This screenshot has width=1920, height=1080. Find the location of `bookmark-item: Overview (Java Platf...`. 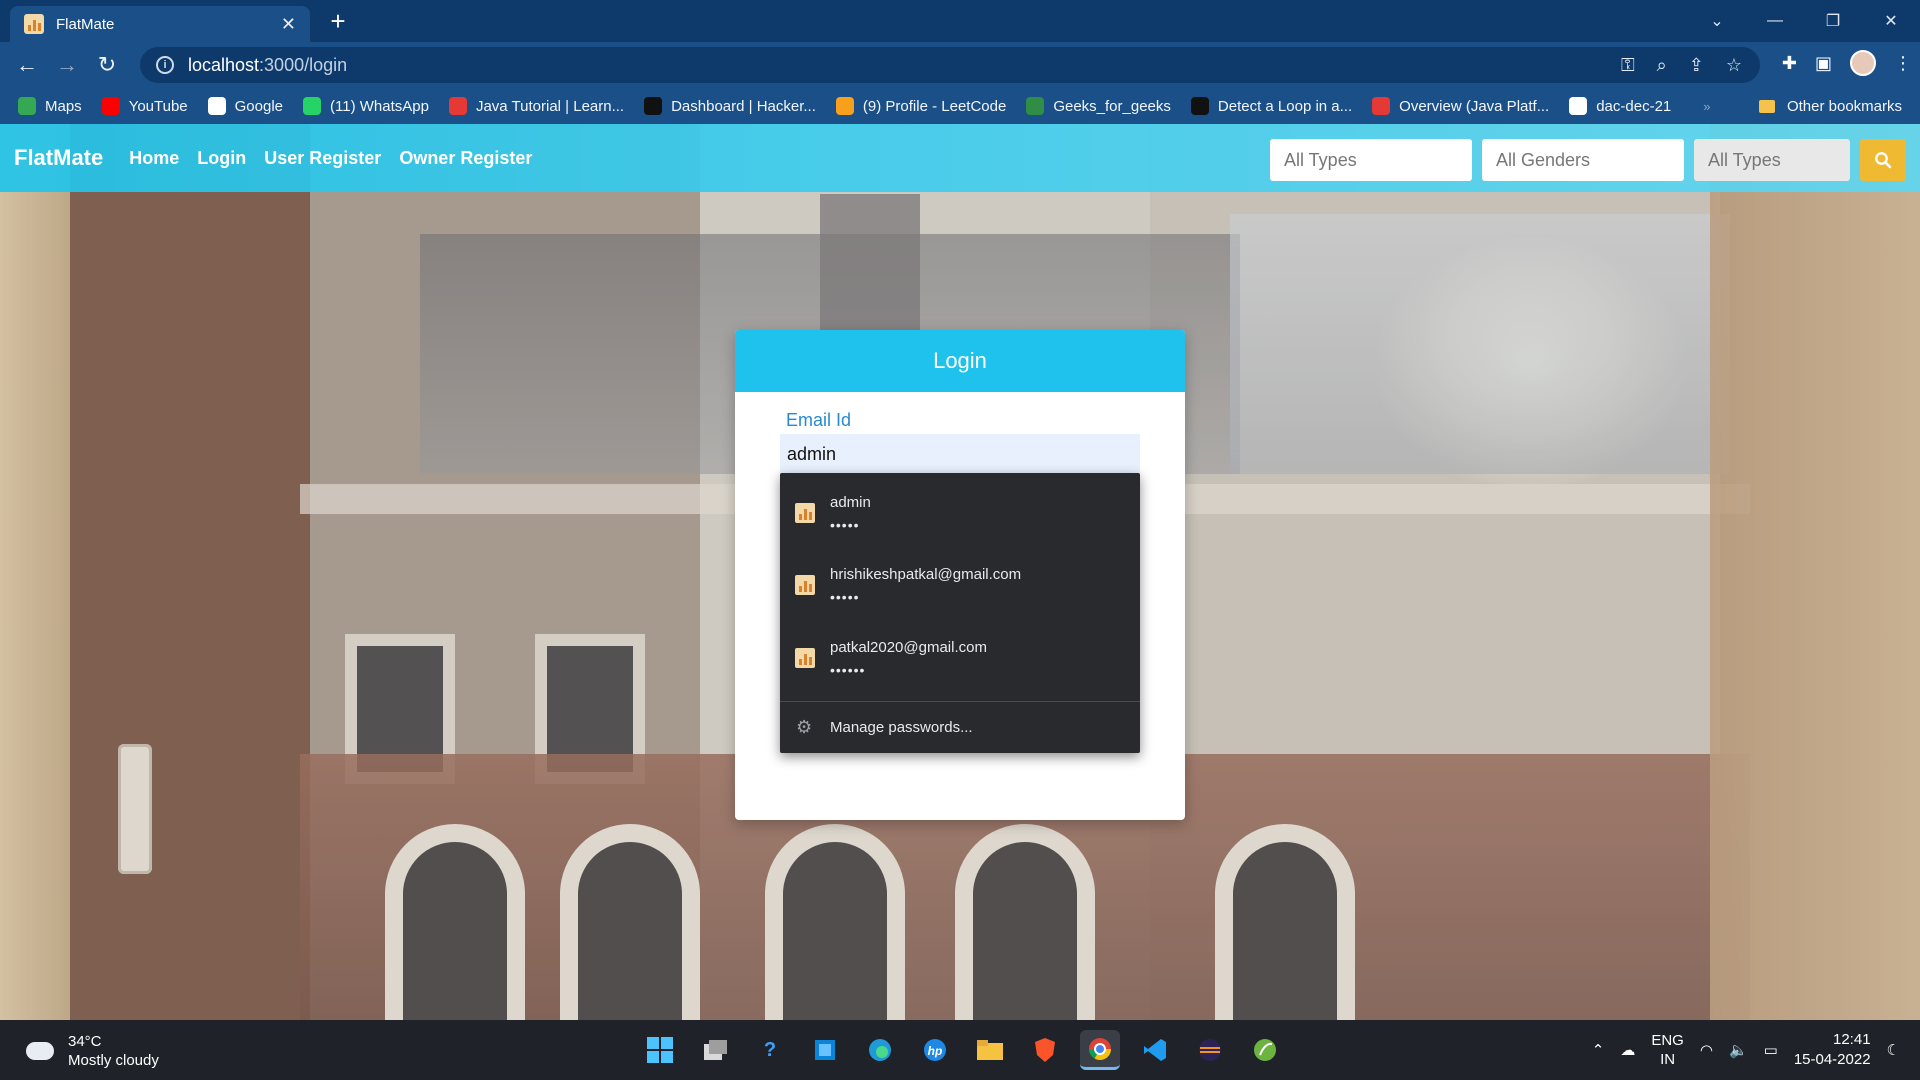

bookmark-item: Overview (Java Platf... is located at coordinates (1460, 106).